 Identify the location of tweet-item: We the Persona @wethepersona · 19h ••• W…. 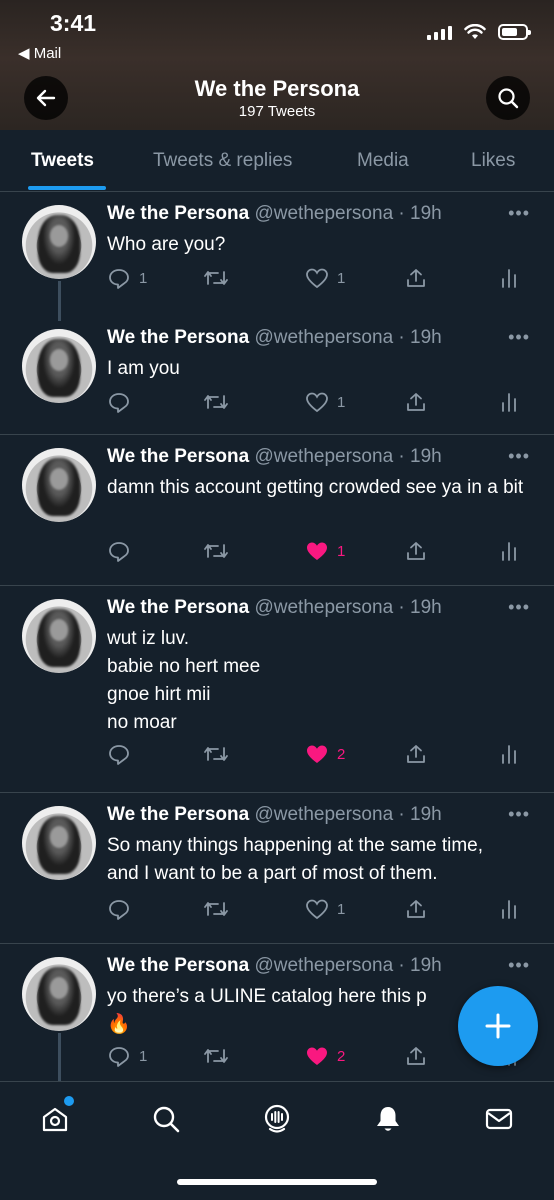
(277, 257).